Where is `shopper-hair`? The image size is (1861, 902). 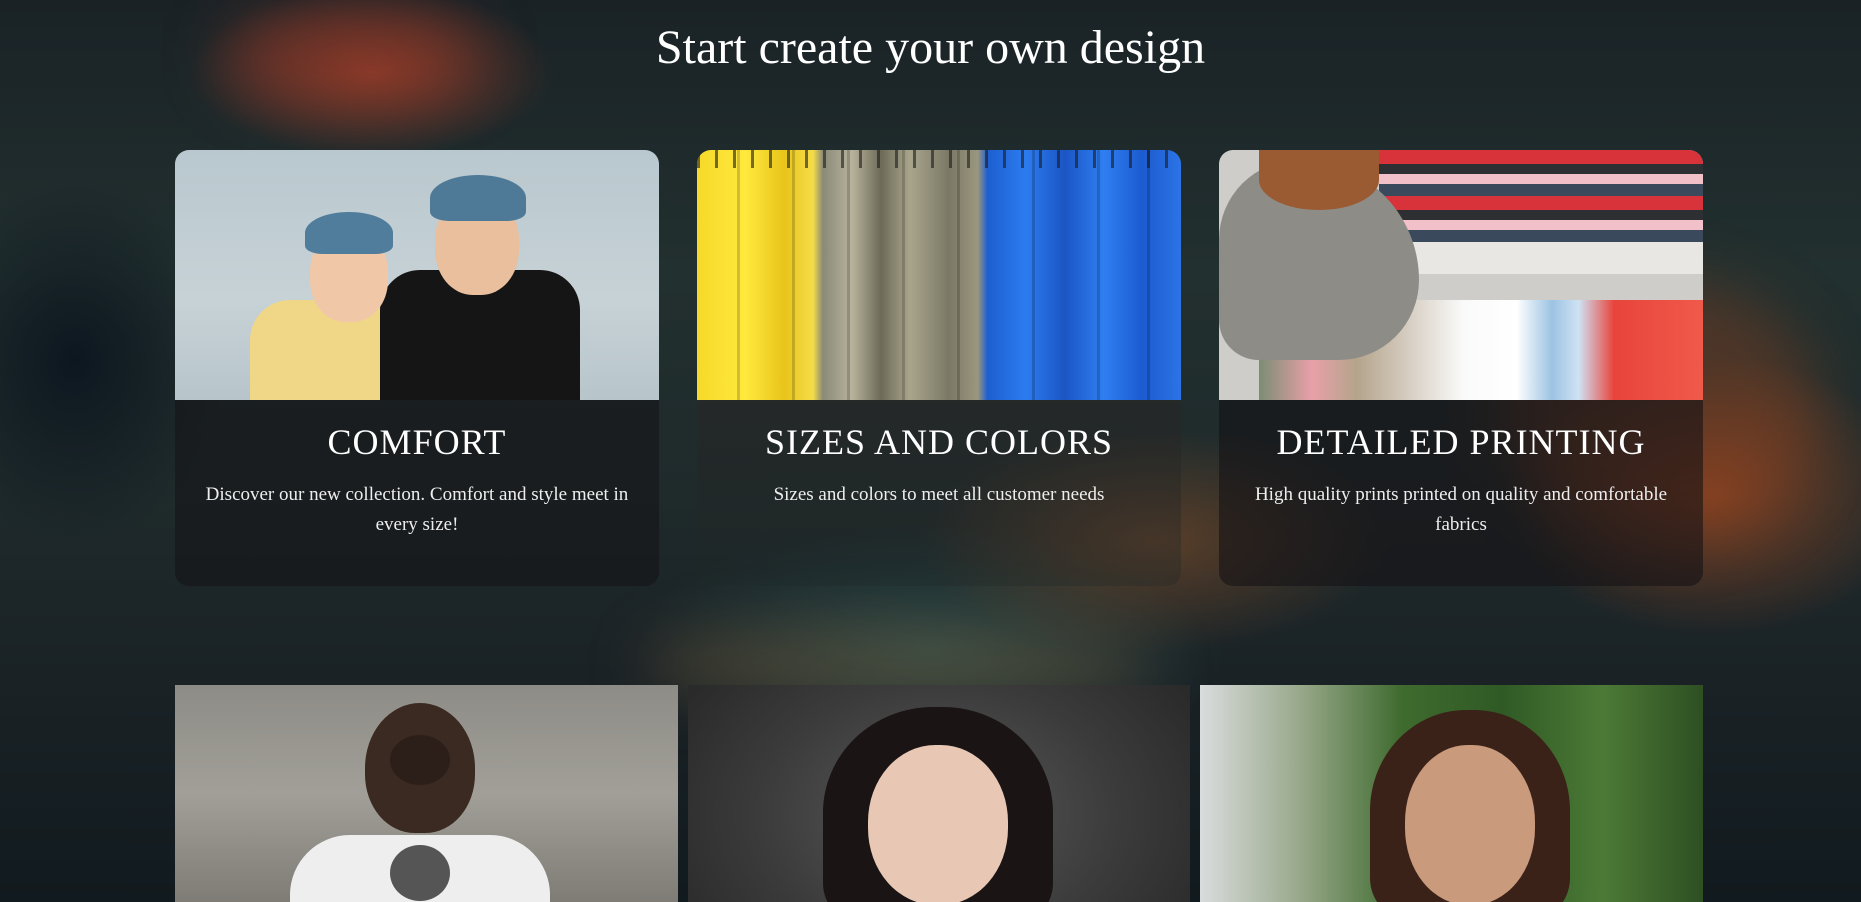
shopper-hair is located at coordinates (1319, 180).